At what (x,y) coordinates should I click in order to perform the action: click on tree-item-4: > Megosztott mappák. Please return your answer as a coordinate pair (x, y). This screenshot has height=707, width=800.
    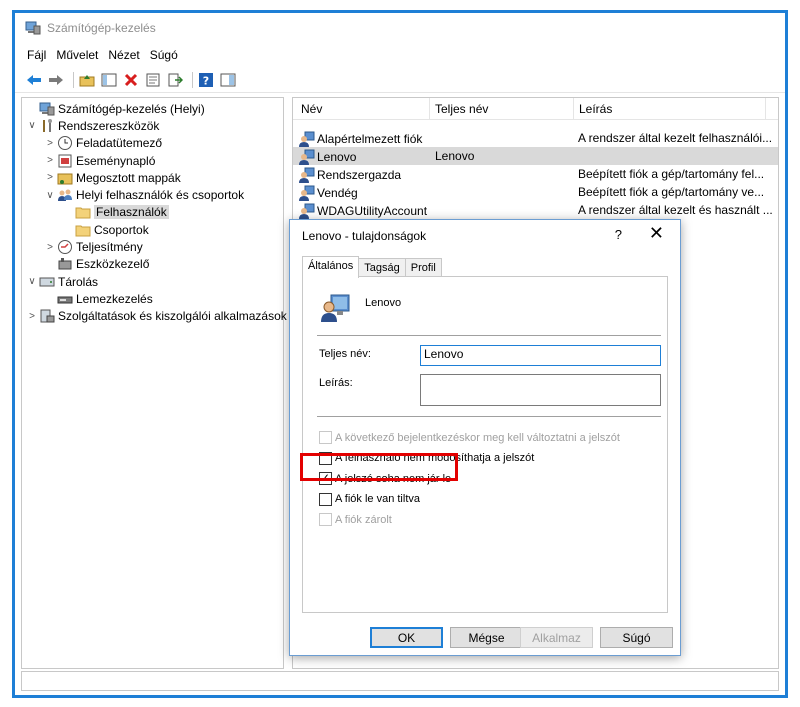
    Looking at the image, I should click on (152, 177).